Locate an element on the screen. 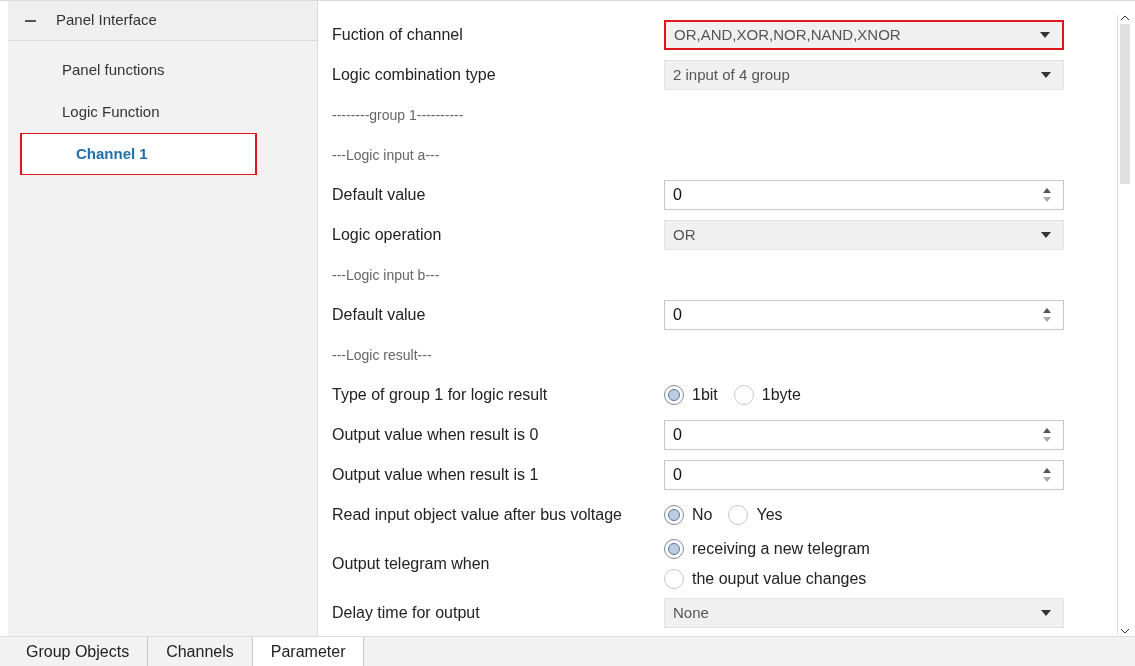  radio-option: the ouput value changes is located at coordinates (767, 579).